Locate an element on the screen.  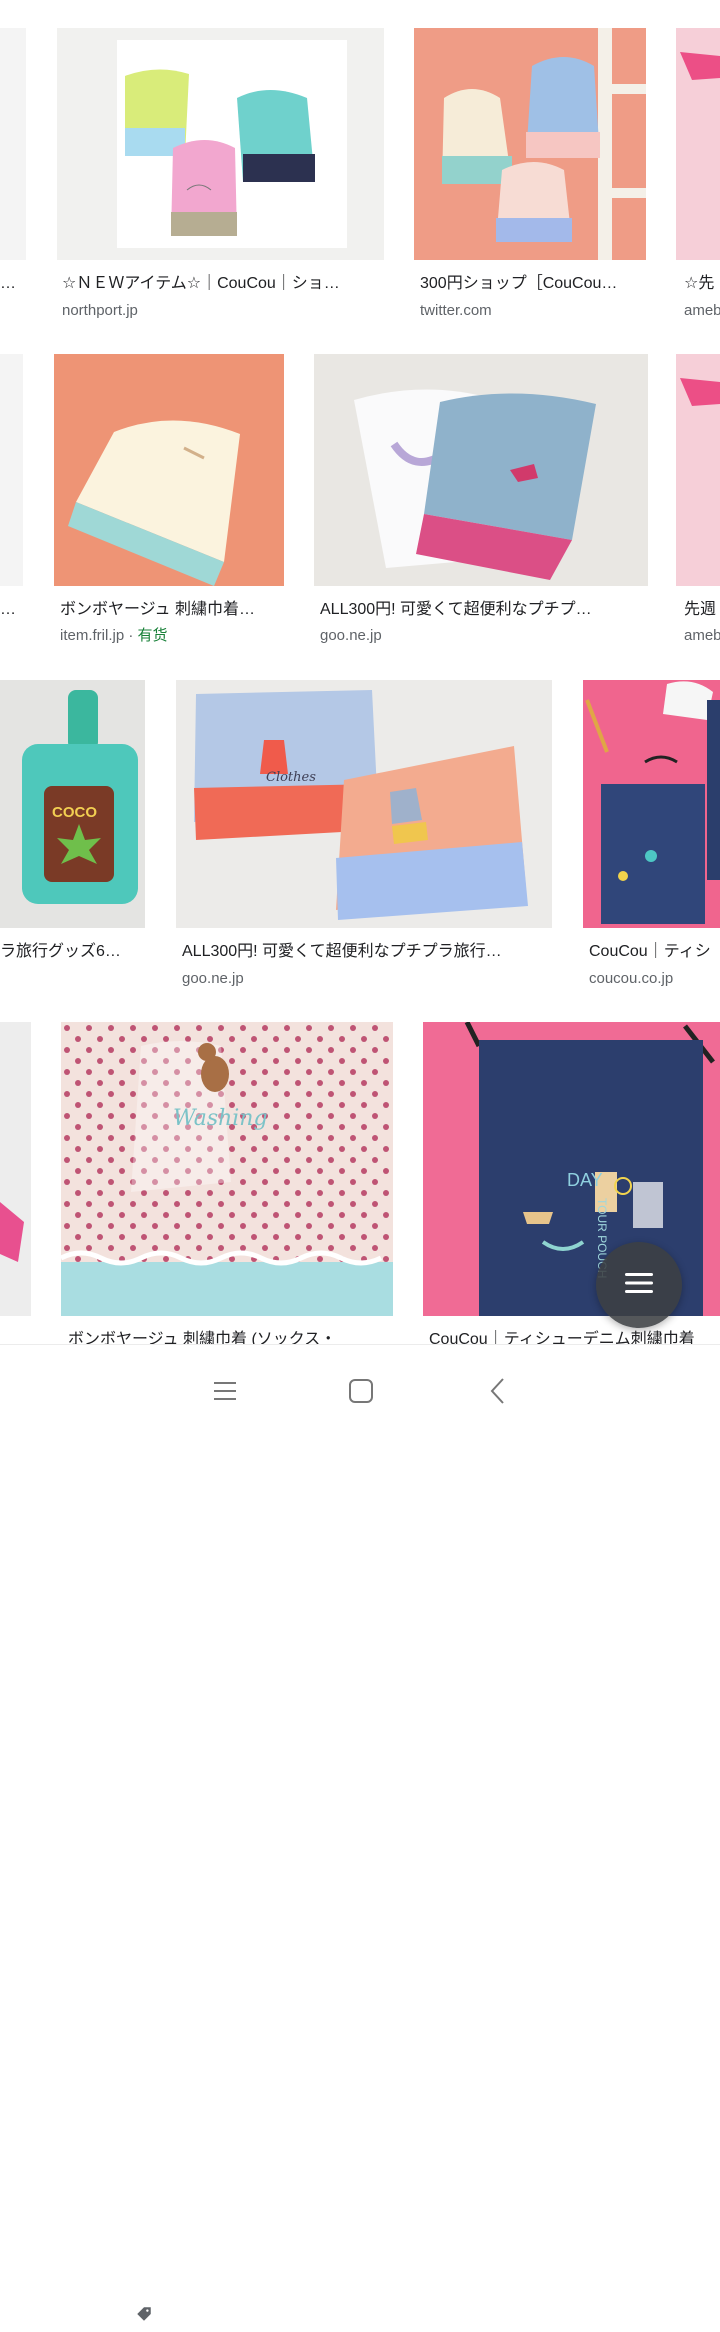
in-stock-badge: 有货 is located at coordinates (152, 635).